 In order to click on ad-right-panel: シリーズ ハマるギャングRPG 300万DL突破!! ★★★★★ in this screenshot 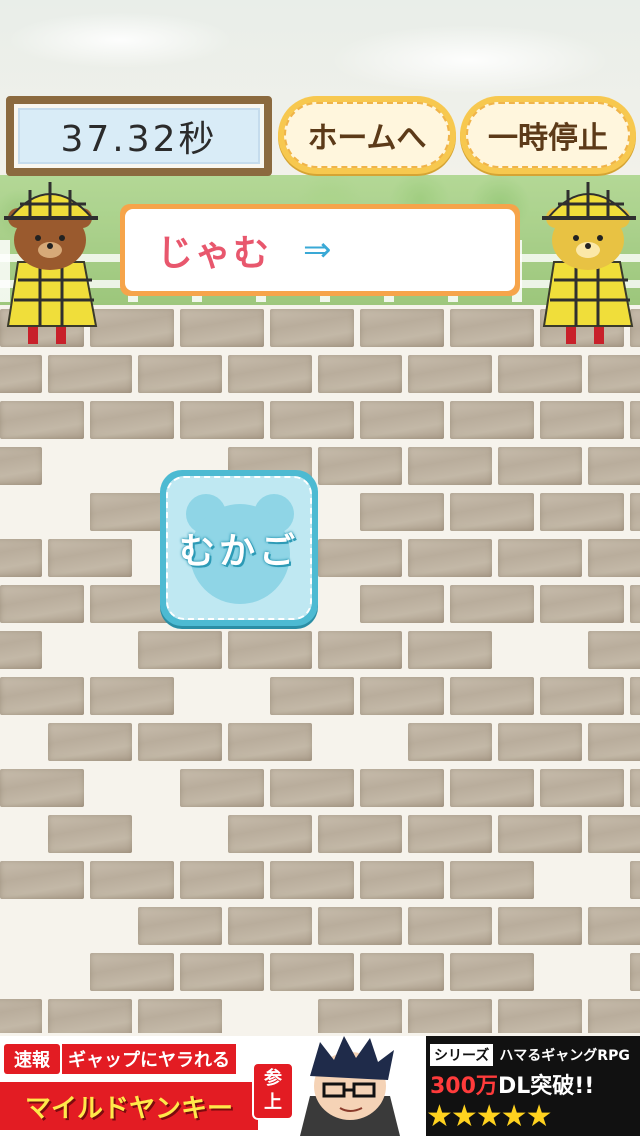, I will do `click(533, 1086)`.